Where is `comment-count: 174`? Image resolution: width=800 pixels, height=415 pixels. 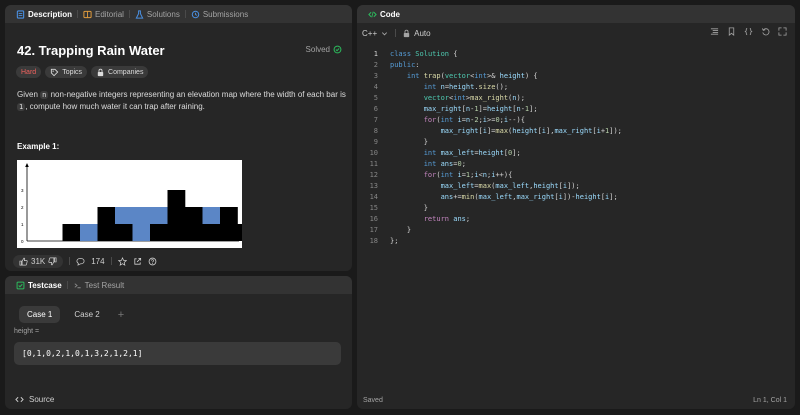 comment-count: 174 is located at coordinates (98, 261).